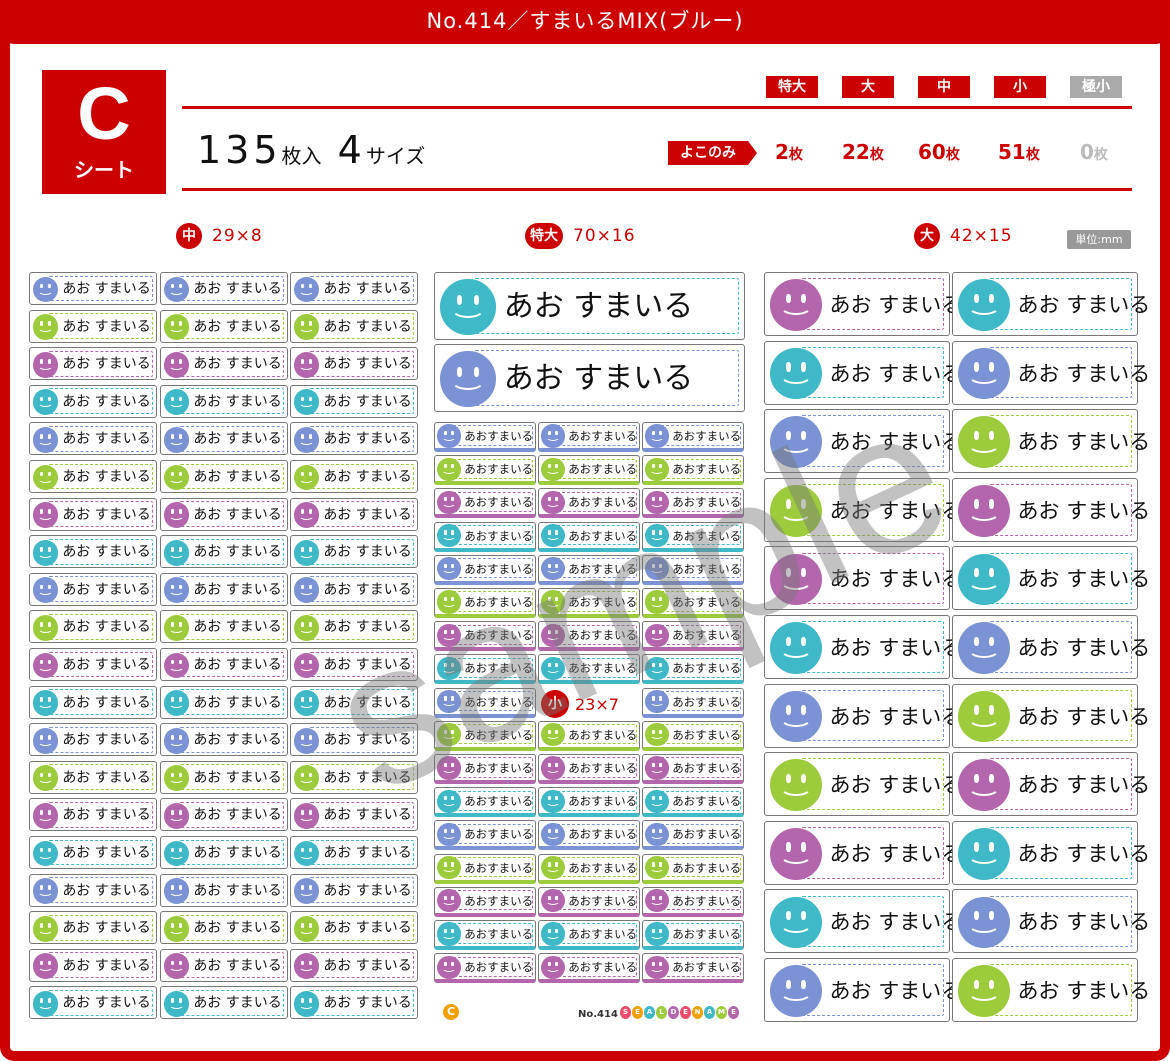  What do you see at coordinates (939, 152) in the screenshot?
I see `size-count: 60枚` at bounding box center [939, 152].